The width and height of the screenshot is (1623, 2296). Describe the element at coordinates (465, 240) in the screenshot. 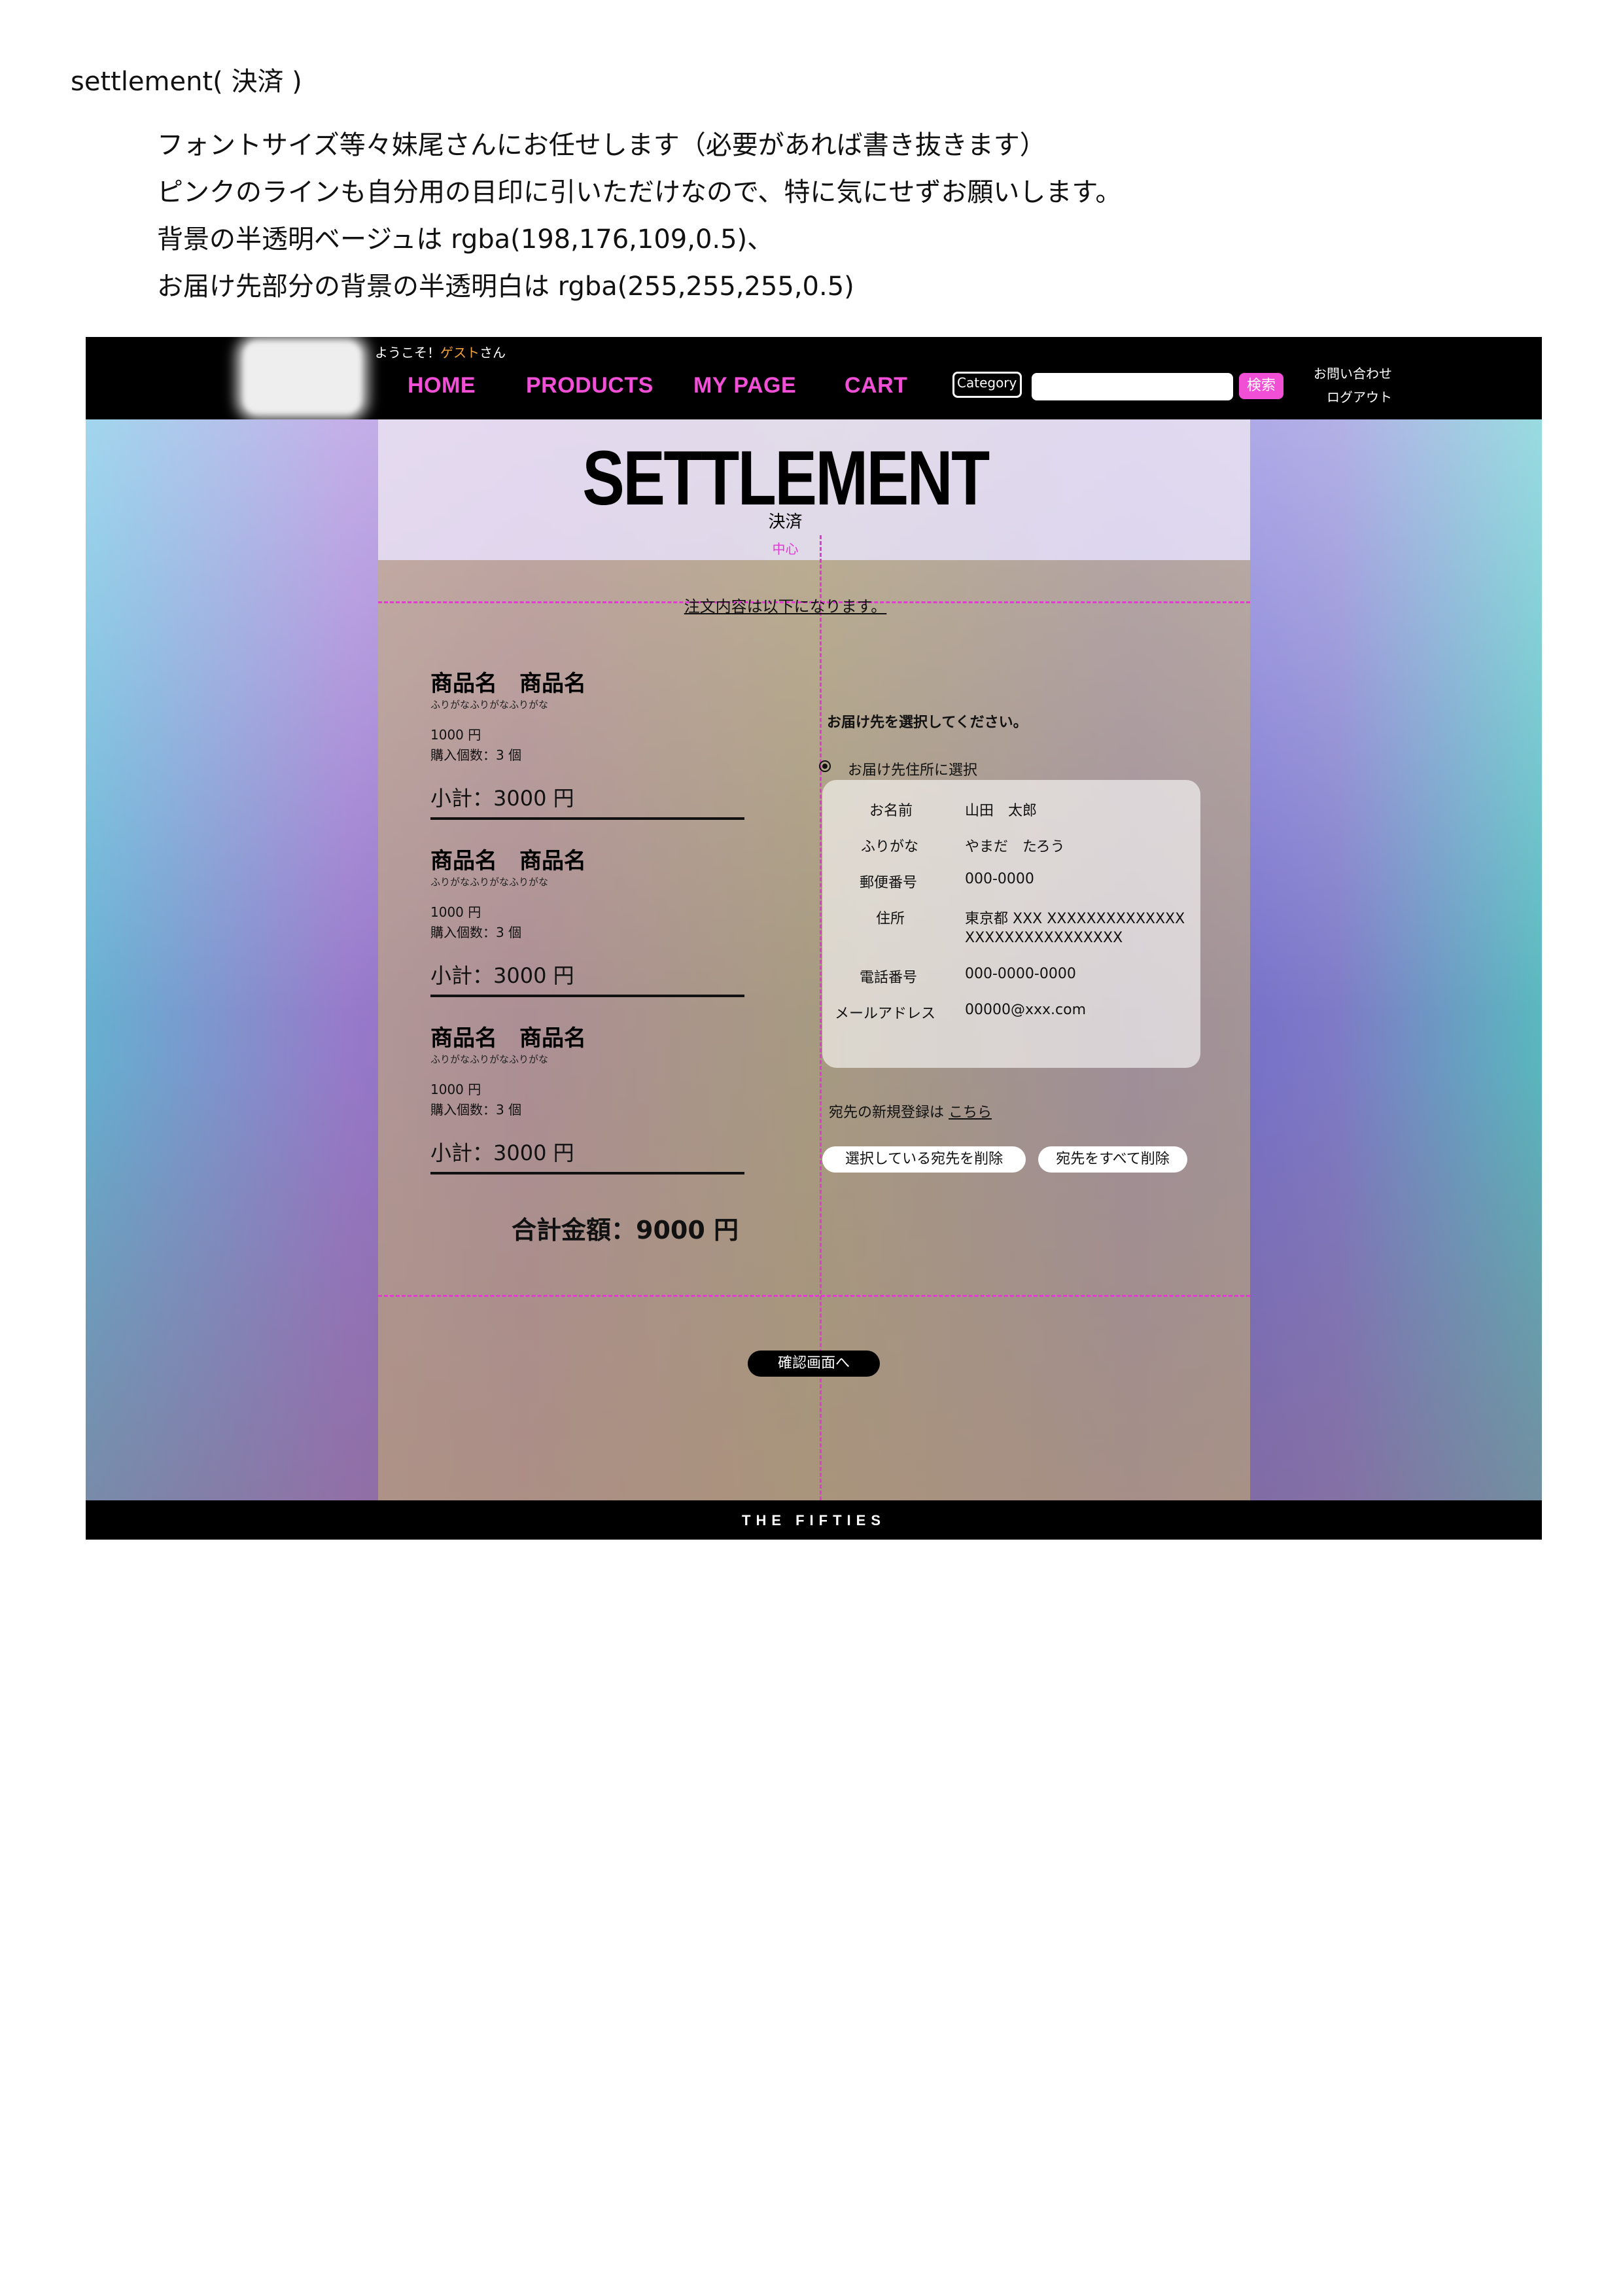

I see `note-line: 背景の半透明ベージュは rgba(198,176,109,0.5)、` at that location.